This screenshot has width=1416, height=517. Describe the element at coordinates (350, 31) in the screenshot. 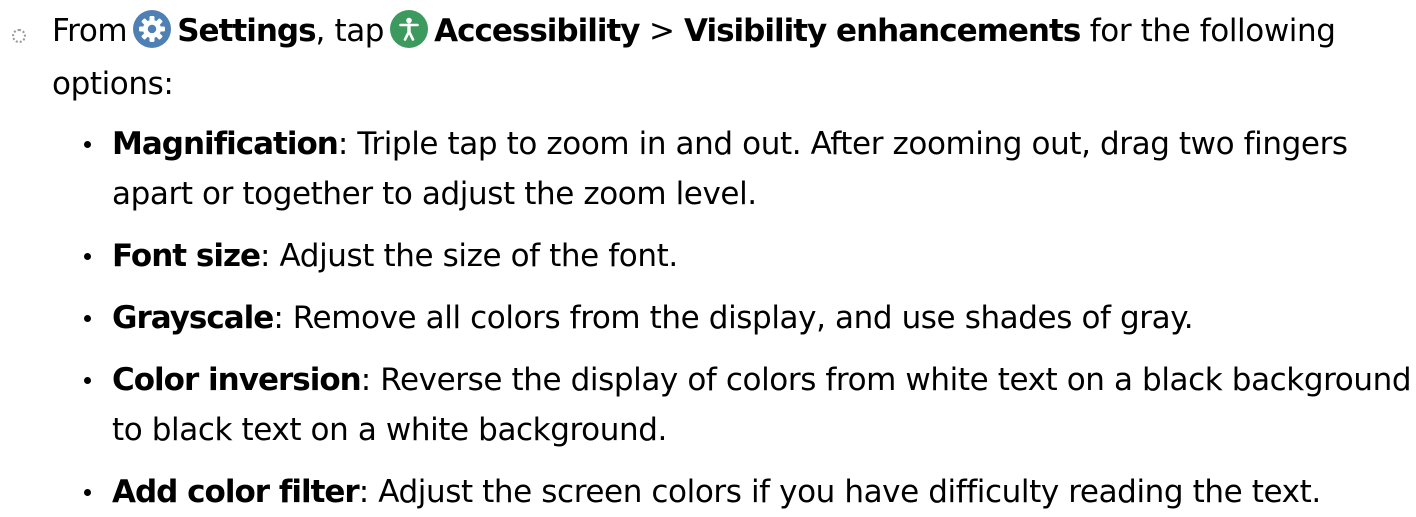

I see `tap-text: , tap` at that location.